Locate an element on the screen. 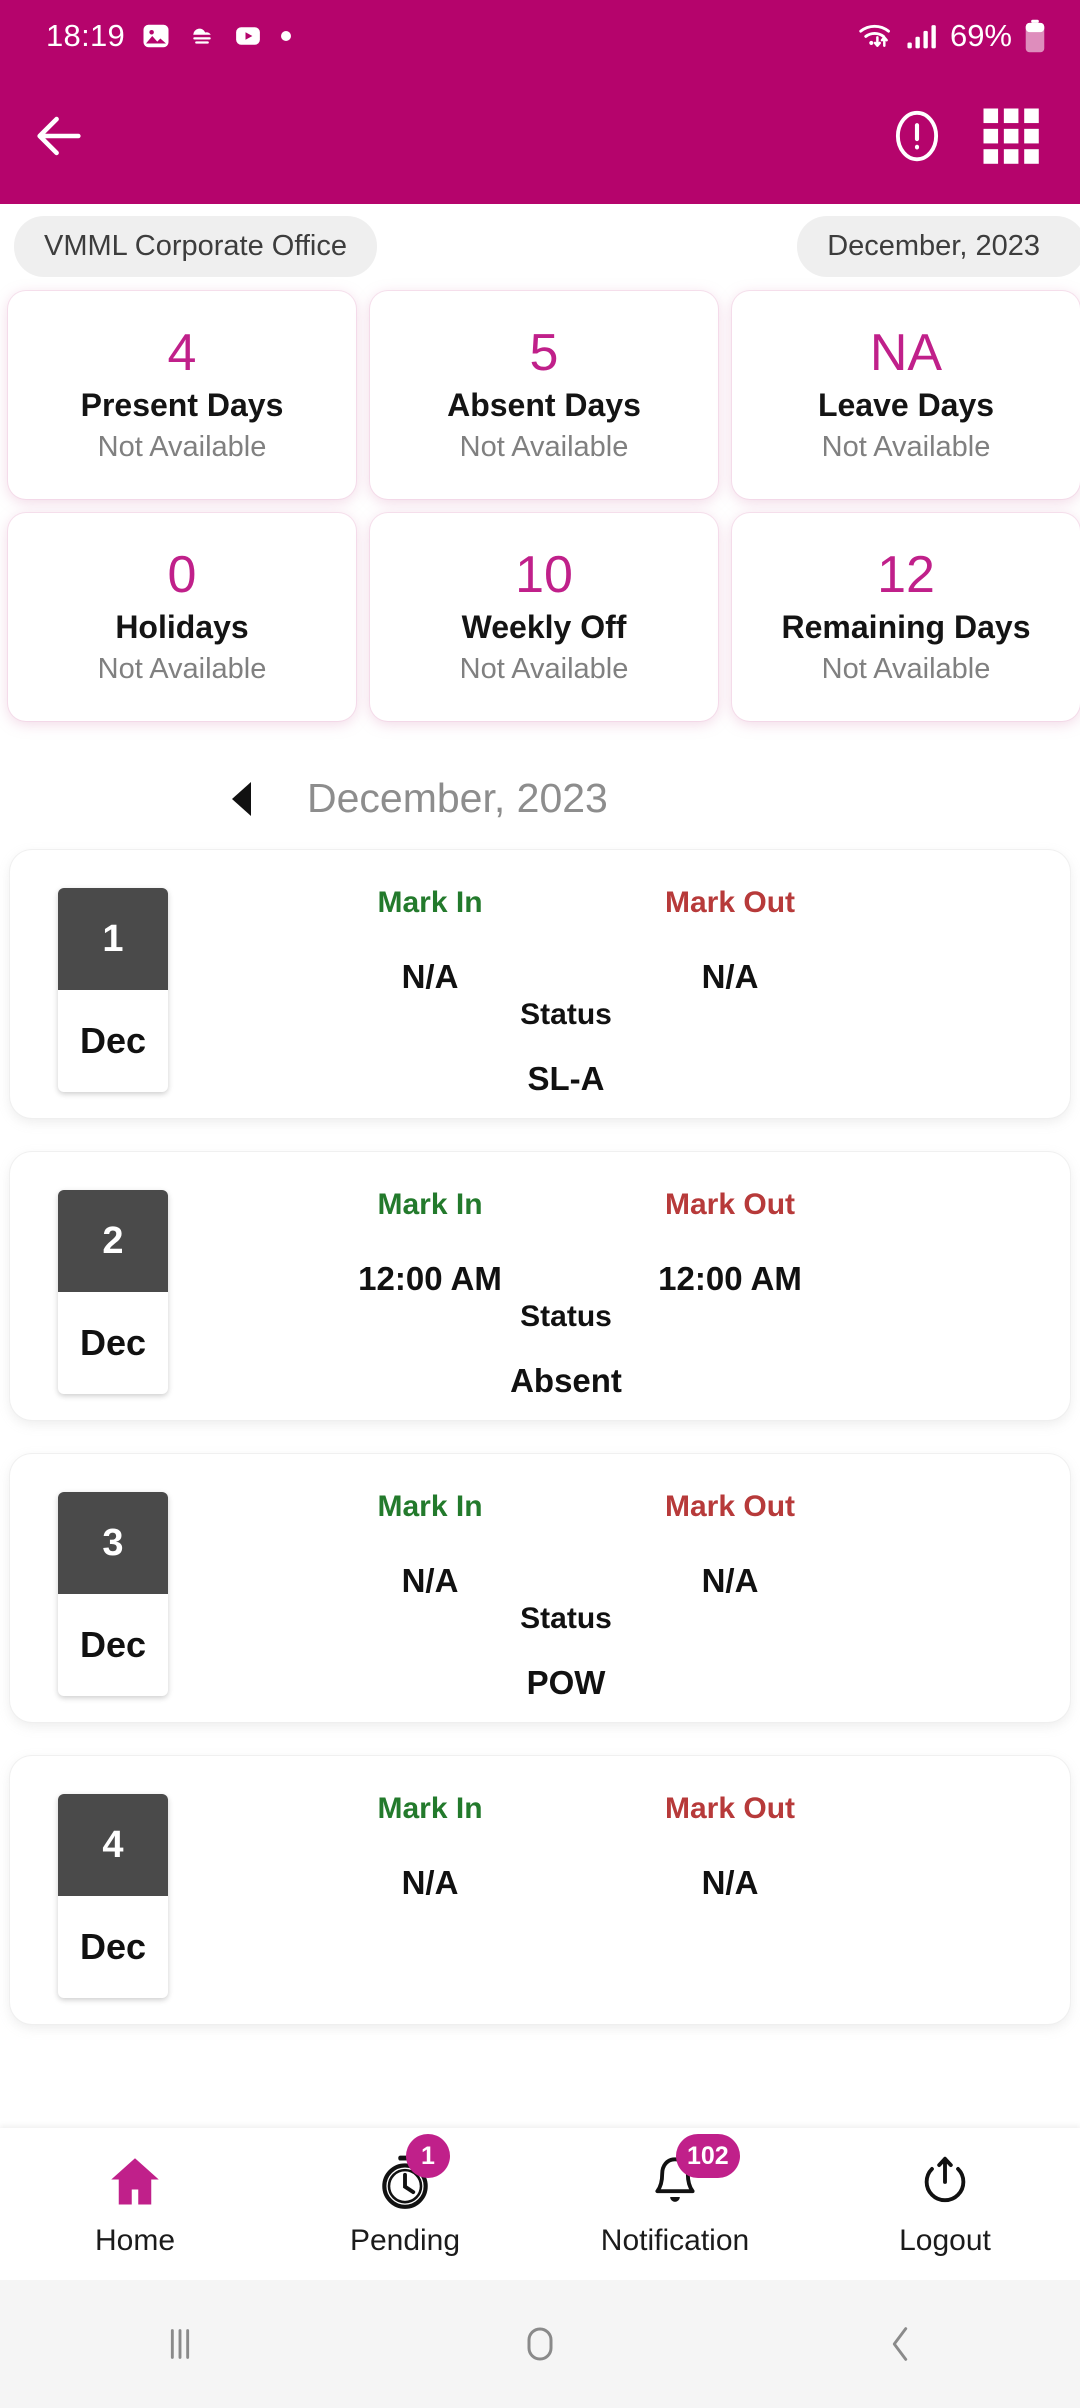 The width and height of the screenshot is (1080, 2408). power-icon is located at coordinates (945, 2179).